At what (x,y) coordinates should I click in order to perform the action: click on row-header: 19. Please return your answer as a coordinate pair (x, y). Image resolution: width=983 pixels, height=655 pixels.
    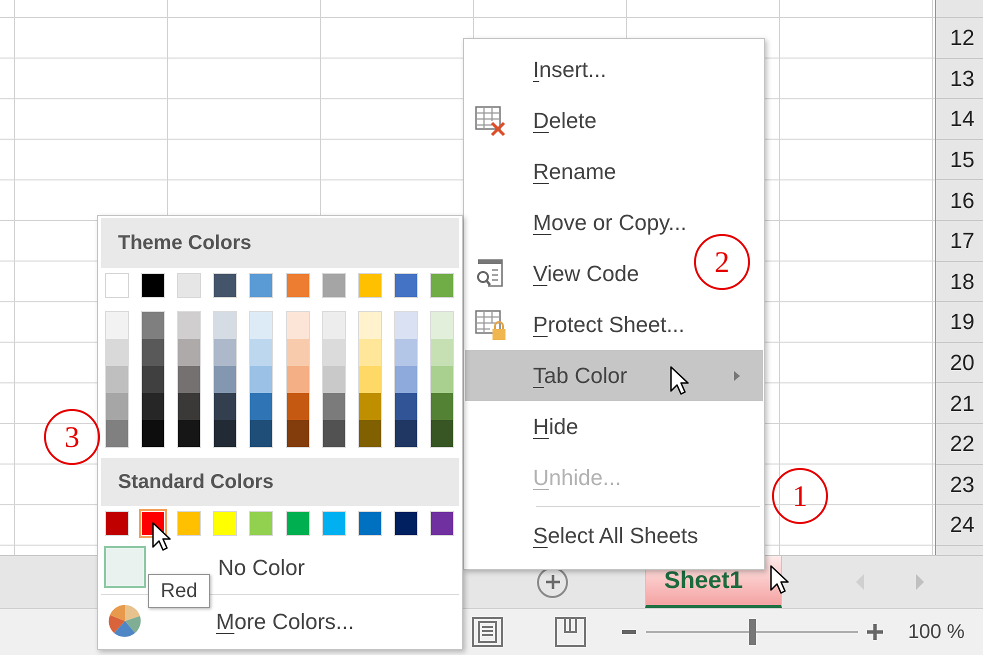
    Looking at the image, I should click on (959, 322).